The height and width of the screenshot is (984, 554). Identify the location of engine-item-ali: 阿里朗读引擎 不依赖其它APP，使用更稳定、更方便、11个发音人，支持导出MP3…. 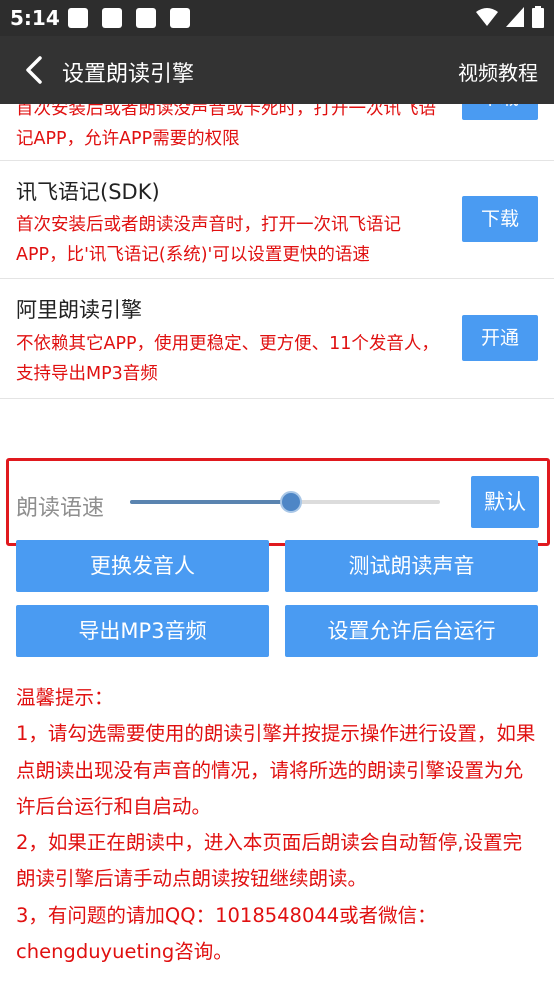
(277, 339).